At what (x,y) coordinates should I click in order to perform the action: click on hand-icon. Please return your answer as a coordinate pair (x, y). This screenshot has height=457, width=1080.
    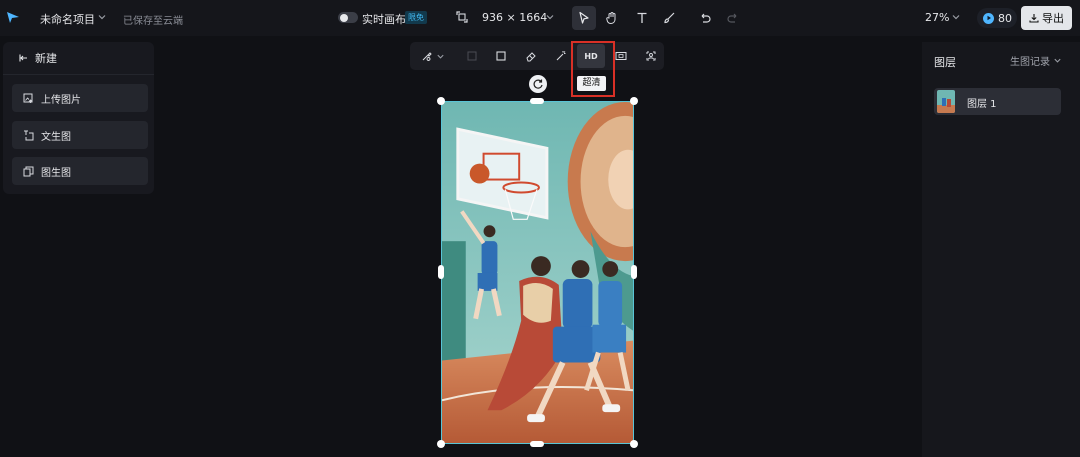
    Looking at the image, I should click on (611, 18).